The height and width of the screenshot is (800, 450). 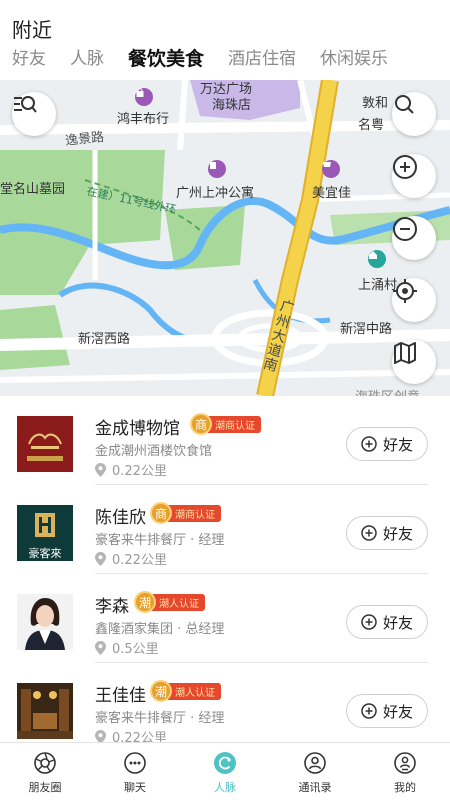 I want to click on person-photo, so click(x=45, y=622).